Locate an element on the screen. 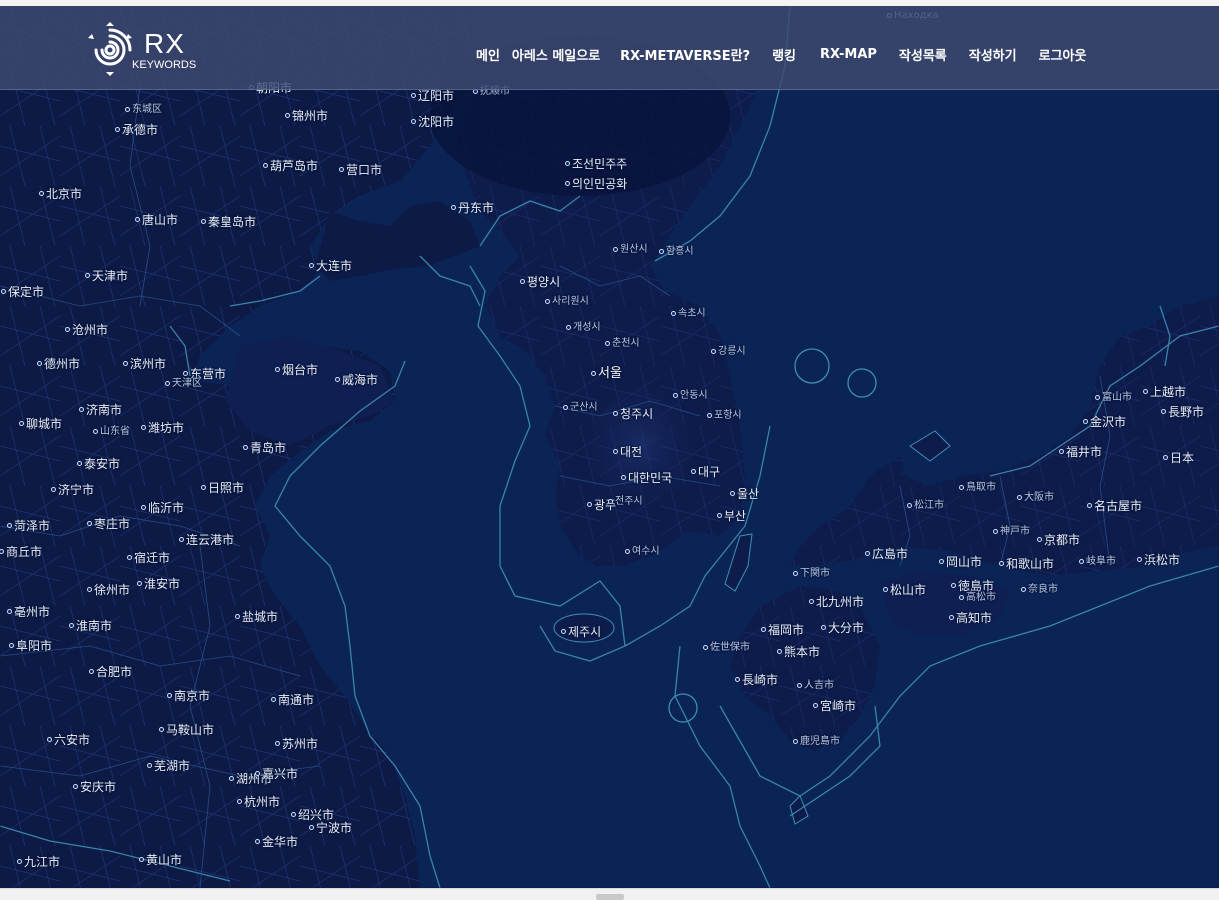 The image size is (1219, 900). city-marker-huludao is located at coordinates (265, 165).